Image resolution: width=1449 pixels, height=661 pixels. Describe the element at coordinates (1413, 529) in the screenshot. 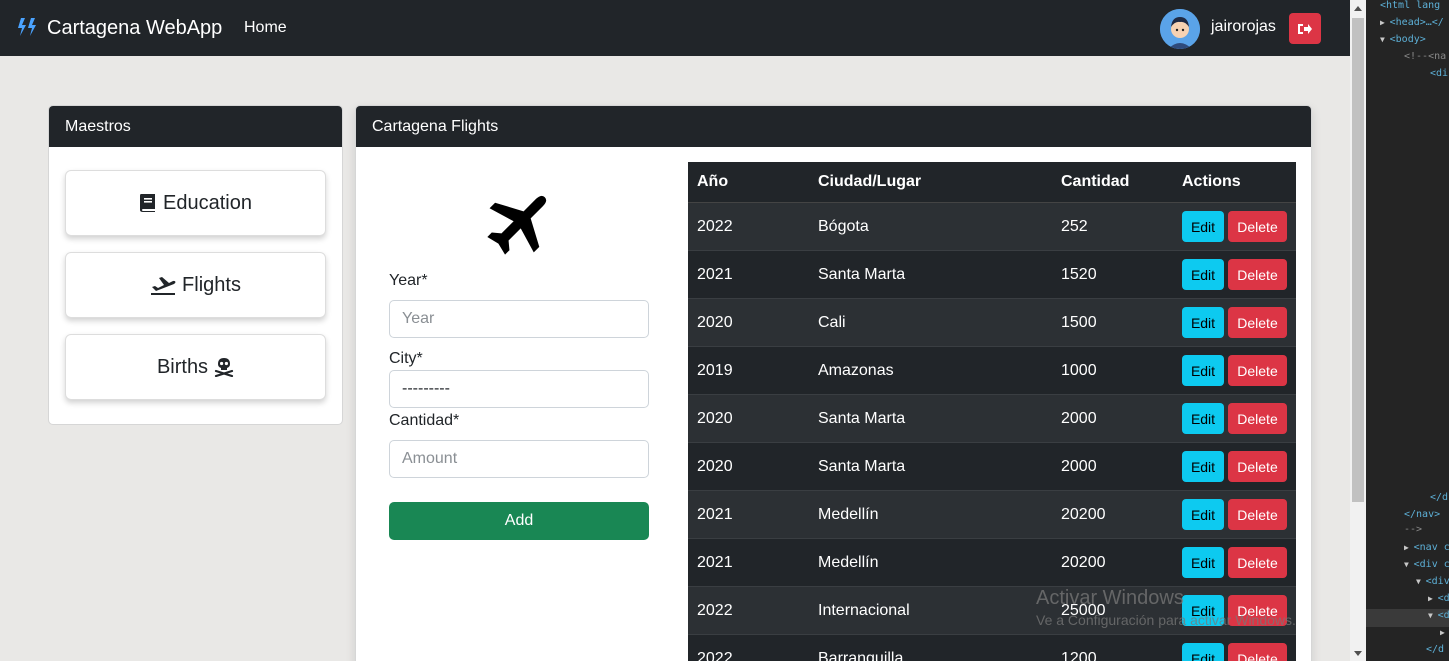

I see `devtools-dom-node: -->` at that location.